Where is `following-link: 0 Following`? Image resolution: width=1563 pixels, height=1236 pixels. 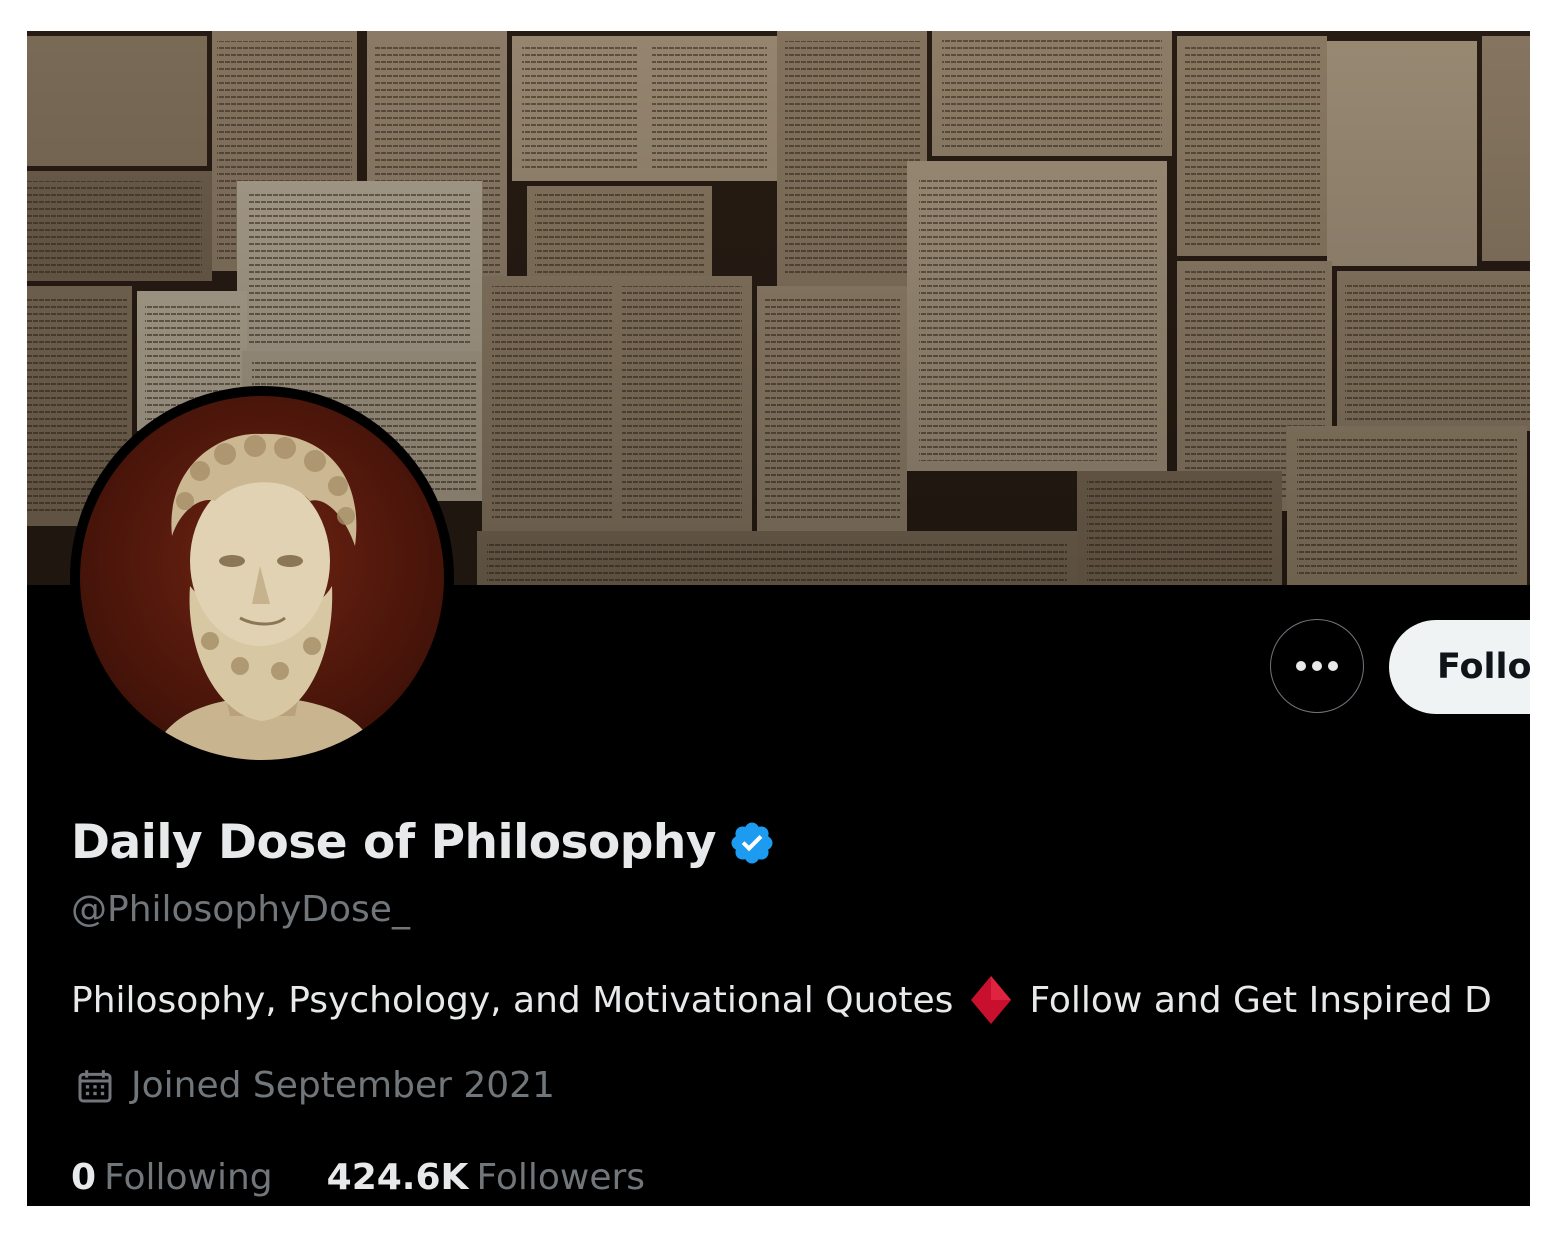 following-link: 0 Following is located at coordinates (172, 1177).